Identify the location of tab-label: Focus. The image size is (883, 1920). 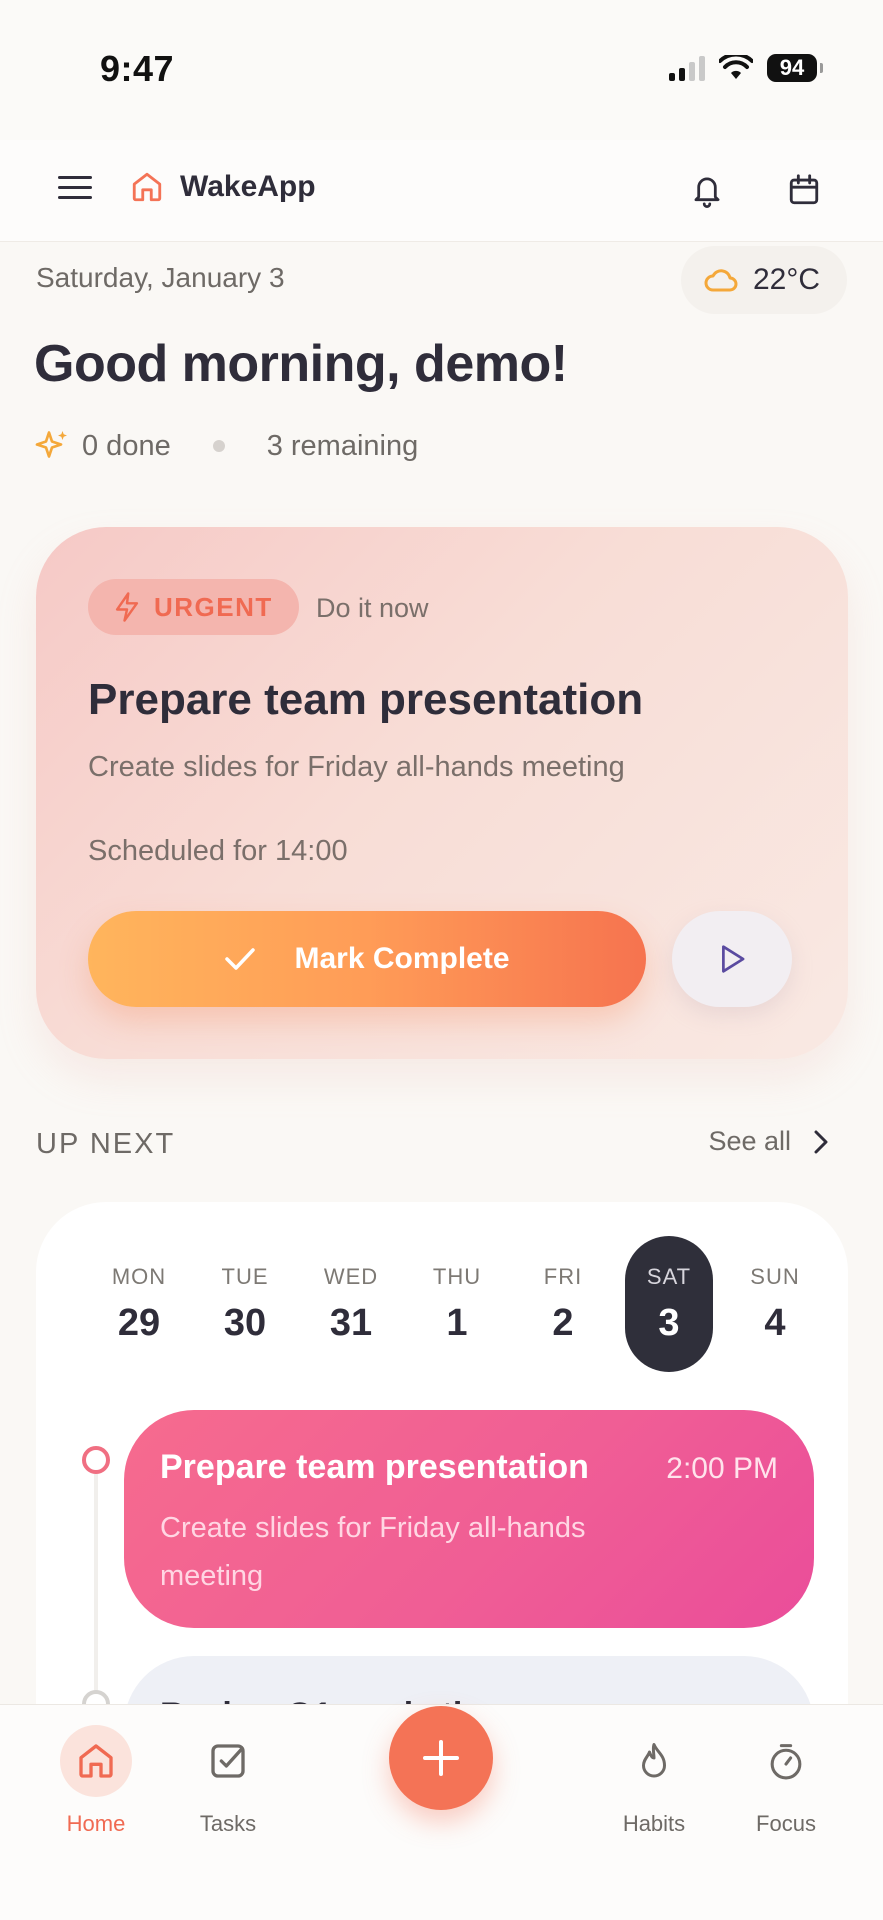
(786, 1823).